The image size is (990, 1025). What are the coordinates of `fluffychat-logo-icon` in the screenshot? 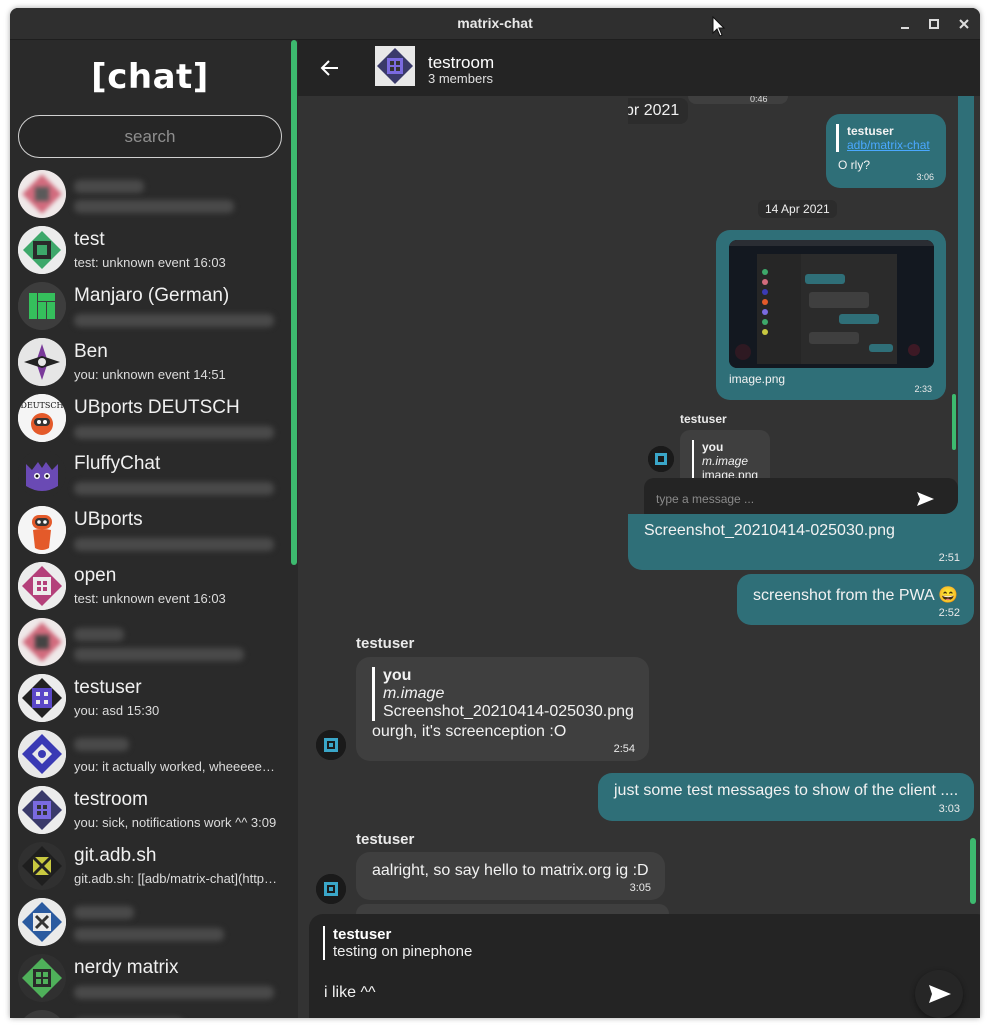 It's located at (42, 474).